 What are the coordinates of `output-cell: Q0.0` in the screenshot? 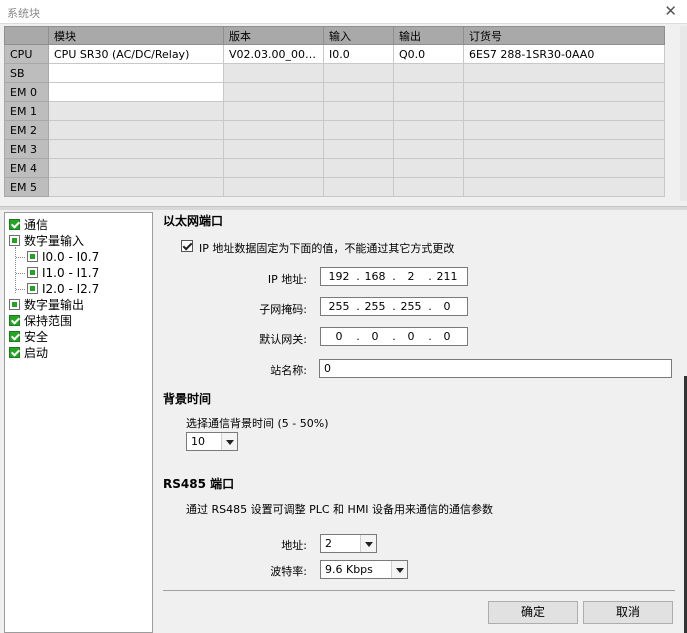 It's located at (428, 54).